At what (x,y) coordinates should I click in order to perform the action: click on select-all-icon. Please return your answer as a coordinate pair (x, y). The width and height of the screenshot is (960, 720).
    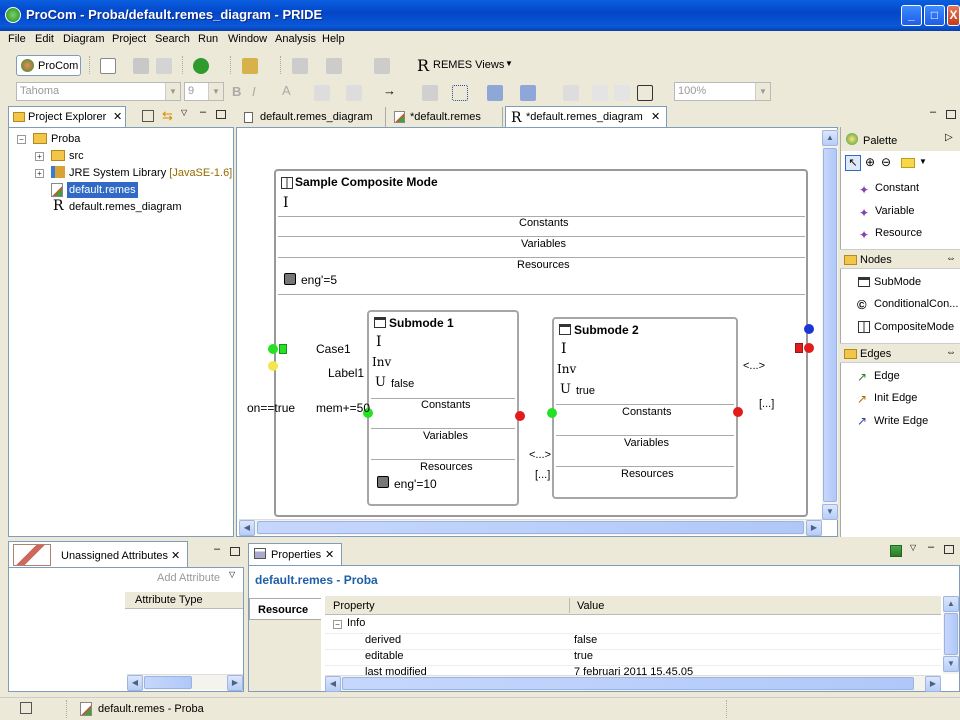
    Looking at the image, I should click on (430, 93).